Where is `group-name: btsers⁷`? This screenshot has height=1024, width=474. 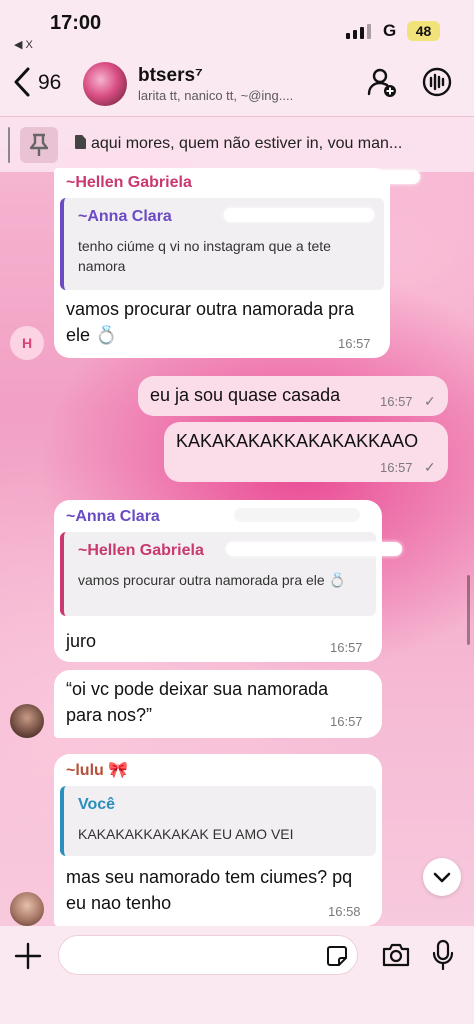
group-name: btsers⁷ is located at coordinates (170, 76).